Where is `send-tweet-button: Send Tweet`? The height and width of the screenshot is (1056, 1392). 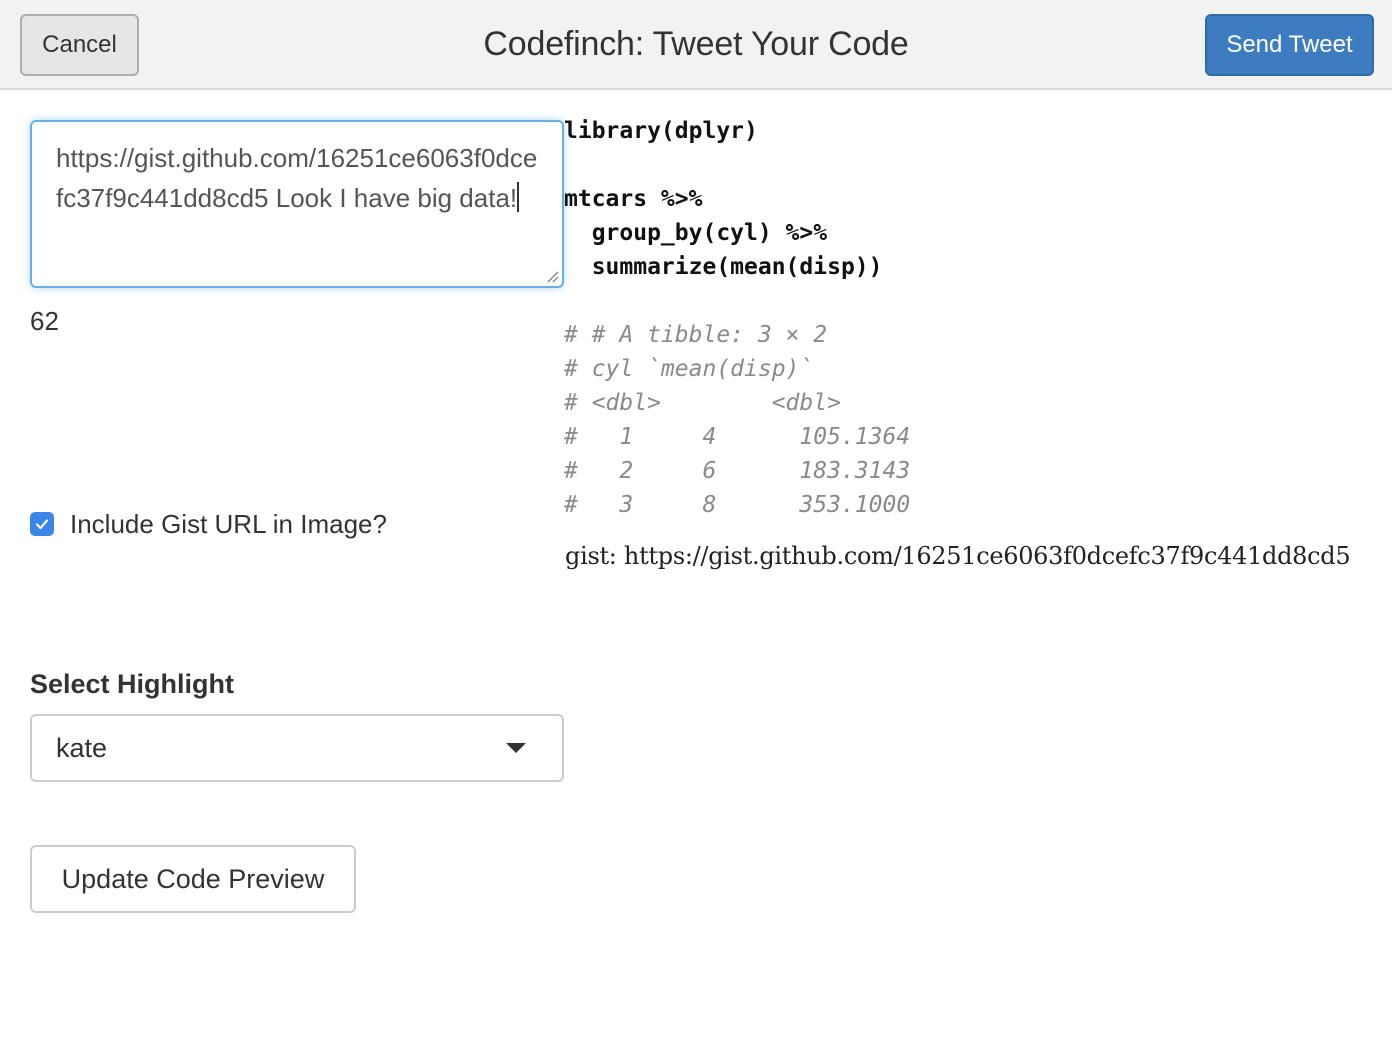
send-tweet-button: Send Tweet is located at coordinates (1289, 45).